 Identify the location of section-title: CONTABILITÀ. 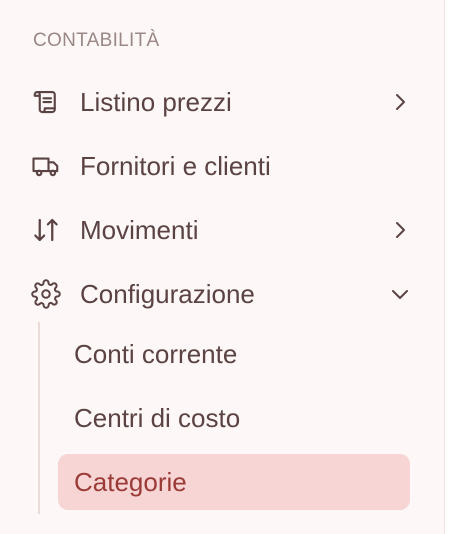
(96, 40).